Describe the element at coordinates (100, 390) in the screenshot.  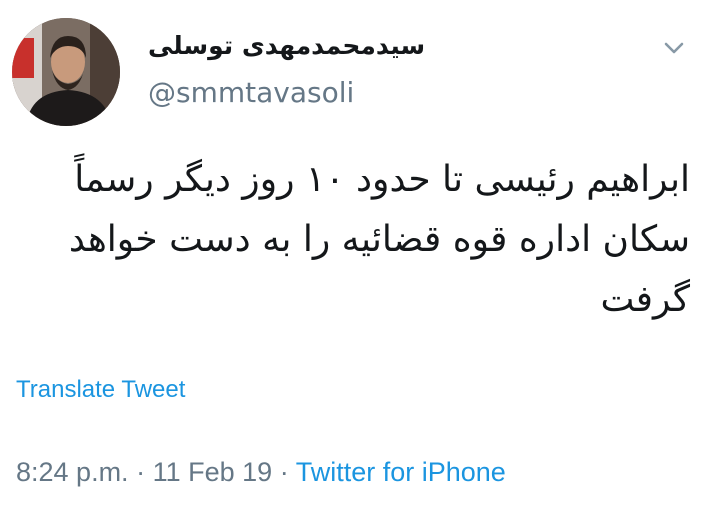
I see `translate-tweet-link: Translate Tweet` at that location.